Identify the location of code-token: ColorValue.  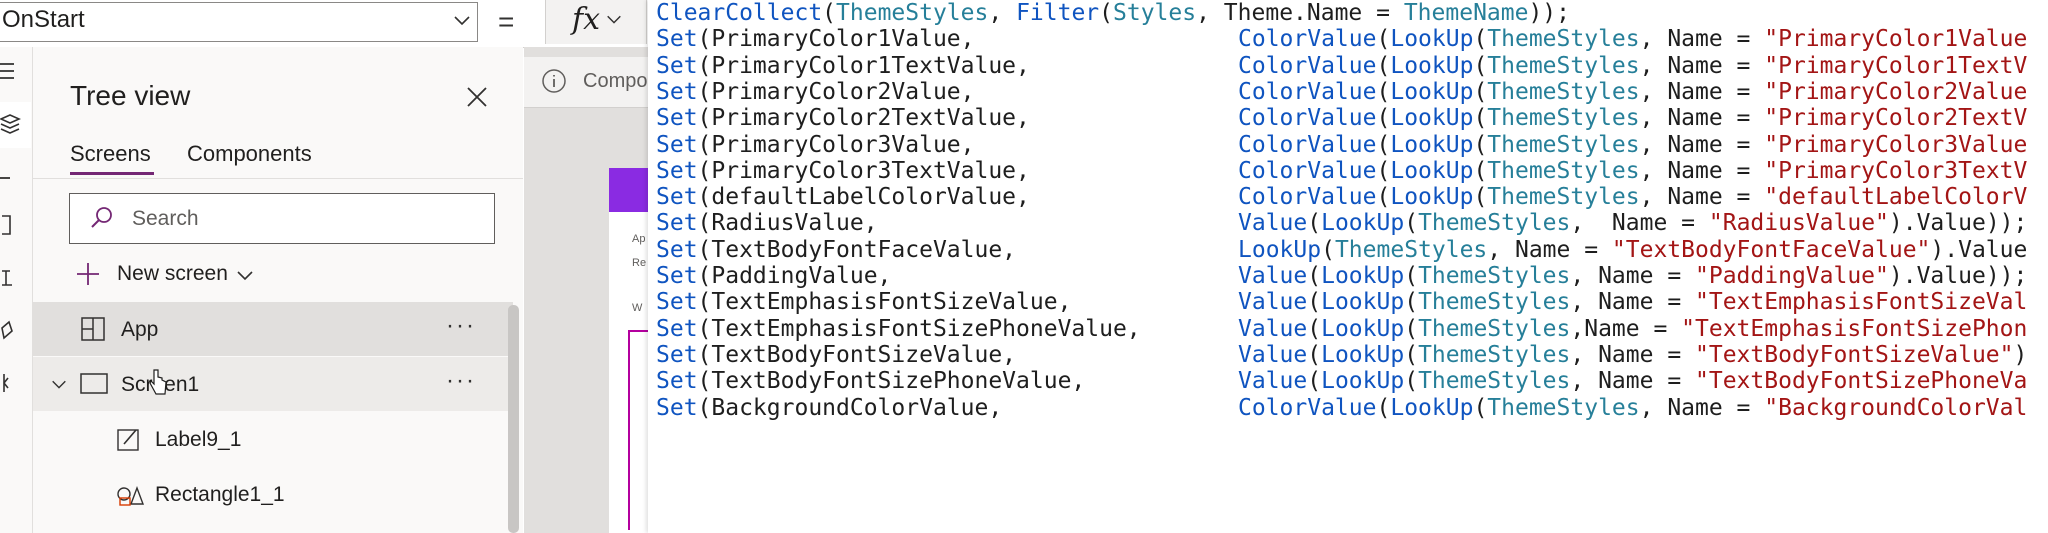
(1307, 407).